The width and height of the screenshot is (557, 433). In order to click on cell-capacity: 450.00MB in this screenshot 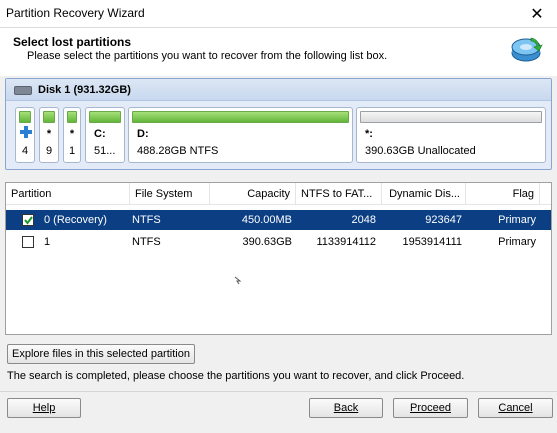, I will do `click(266, 220)`.